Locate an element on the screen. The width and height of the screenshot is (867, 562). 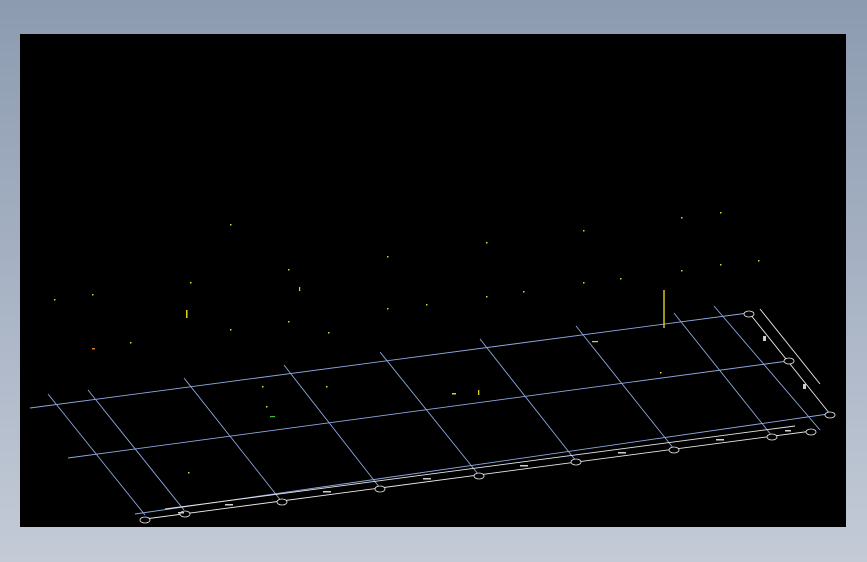
axis-bubble-b is located at coordinates (789, 361).